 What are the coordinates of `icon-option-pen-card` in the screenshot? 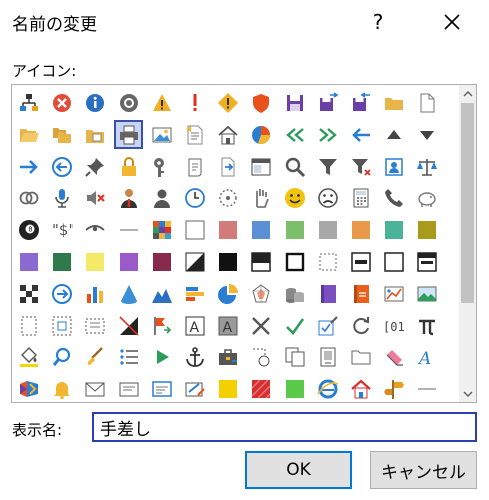 It's located at (194, 388).